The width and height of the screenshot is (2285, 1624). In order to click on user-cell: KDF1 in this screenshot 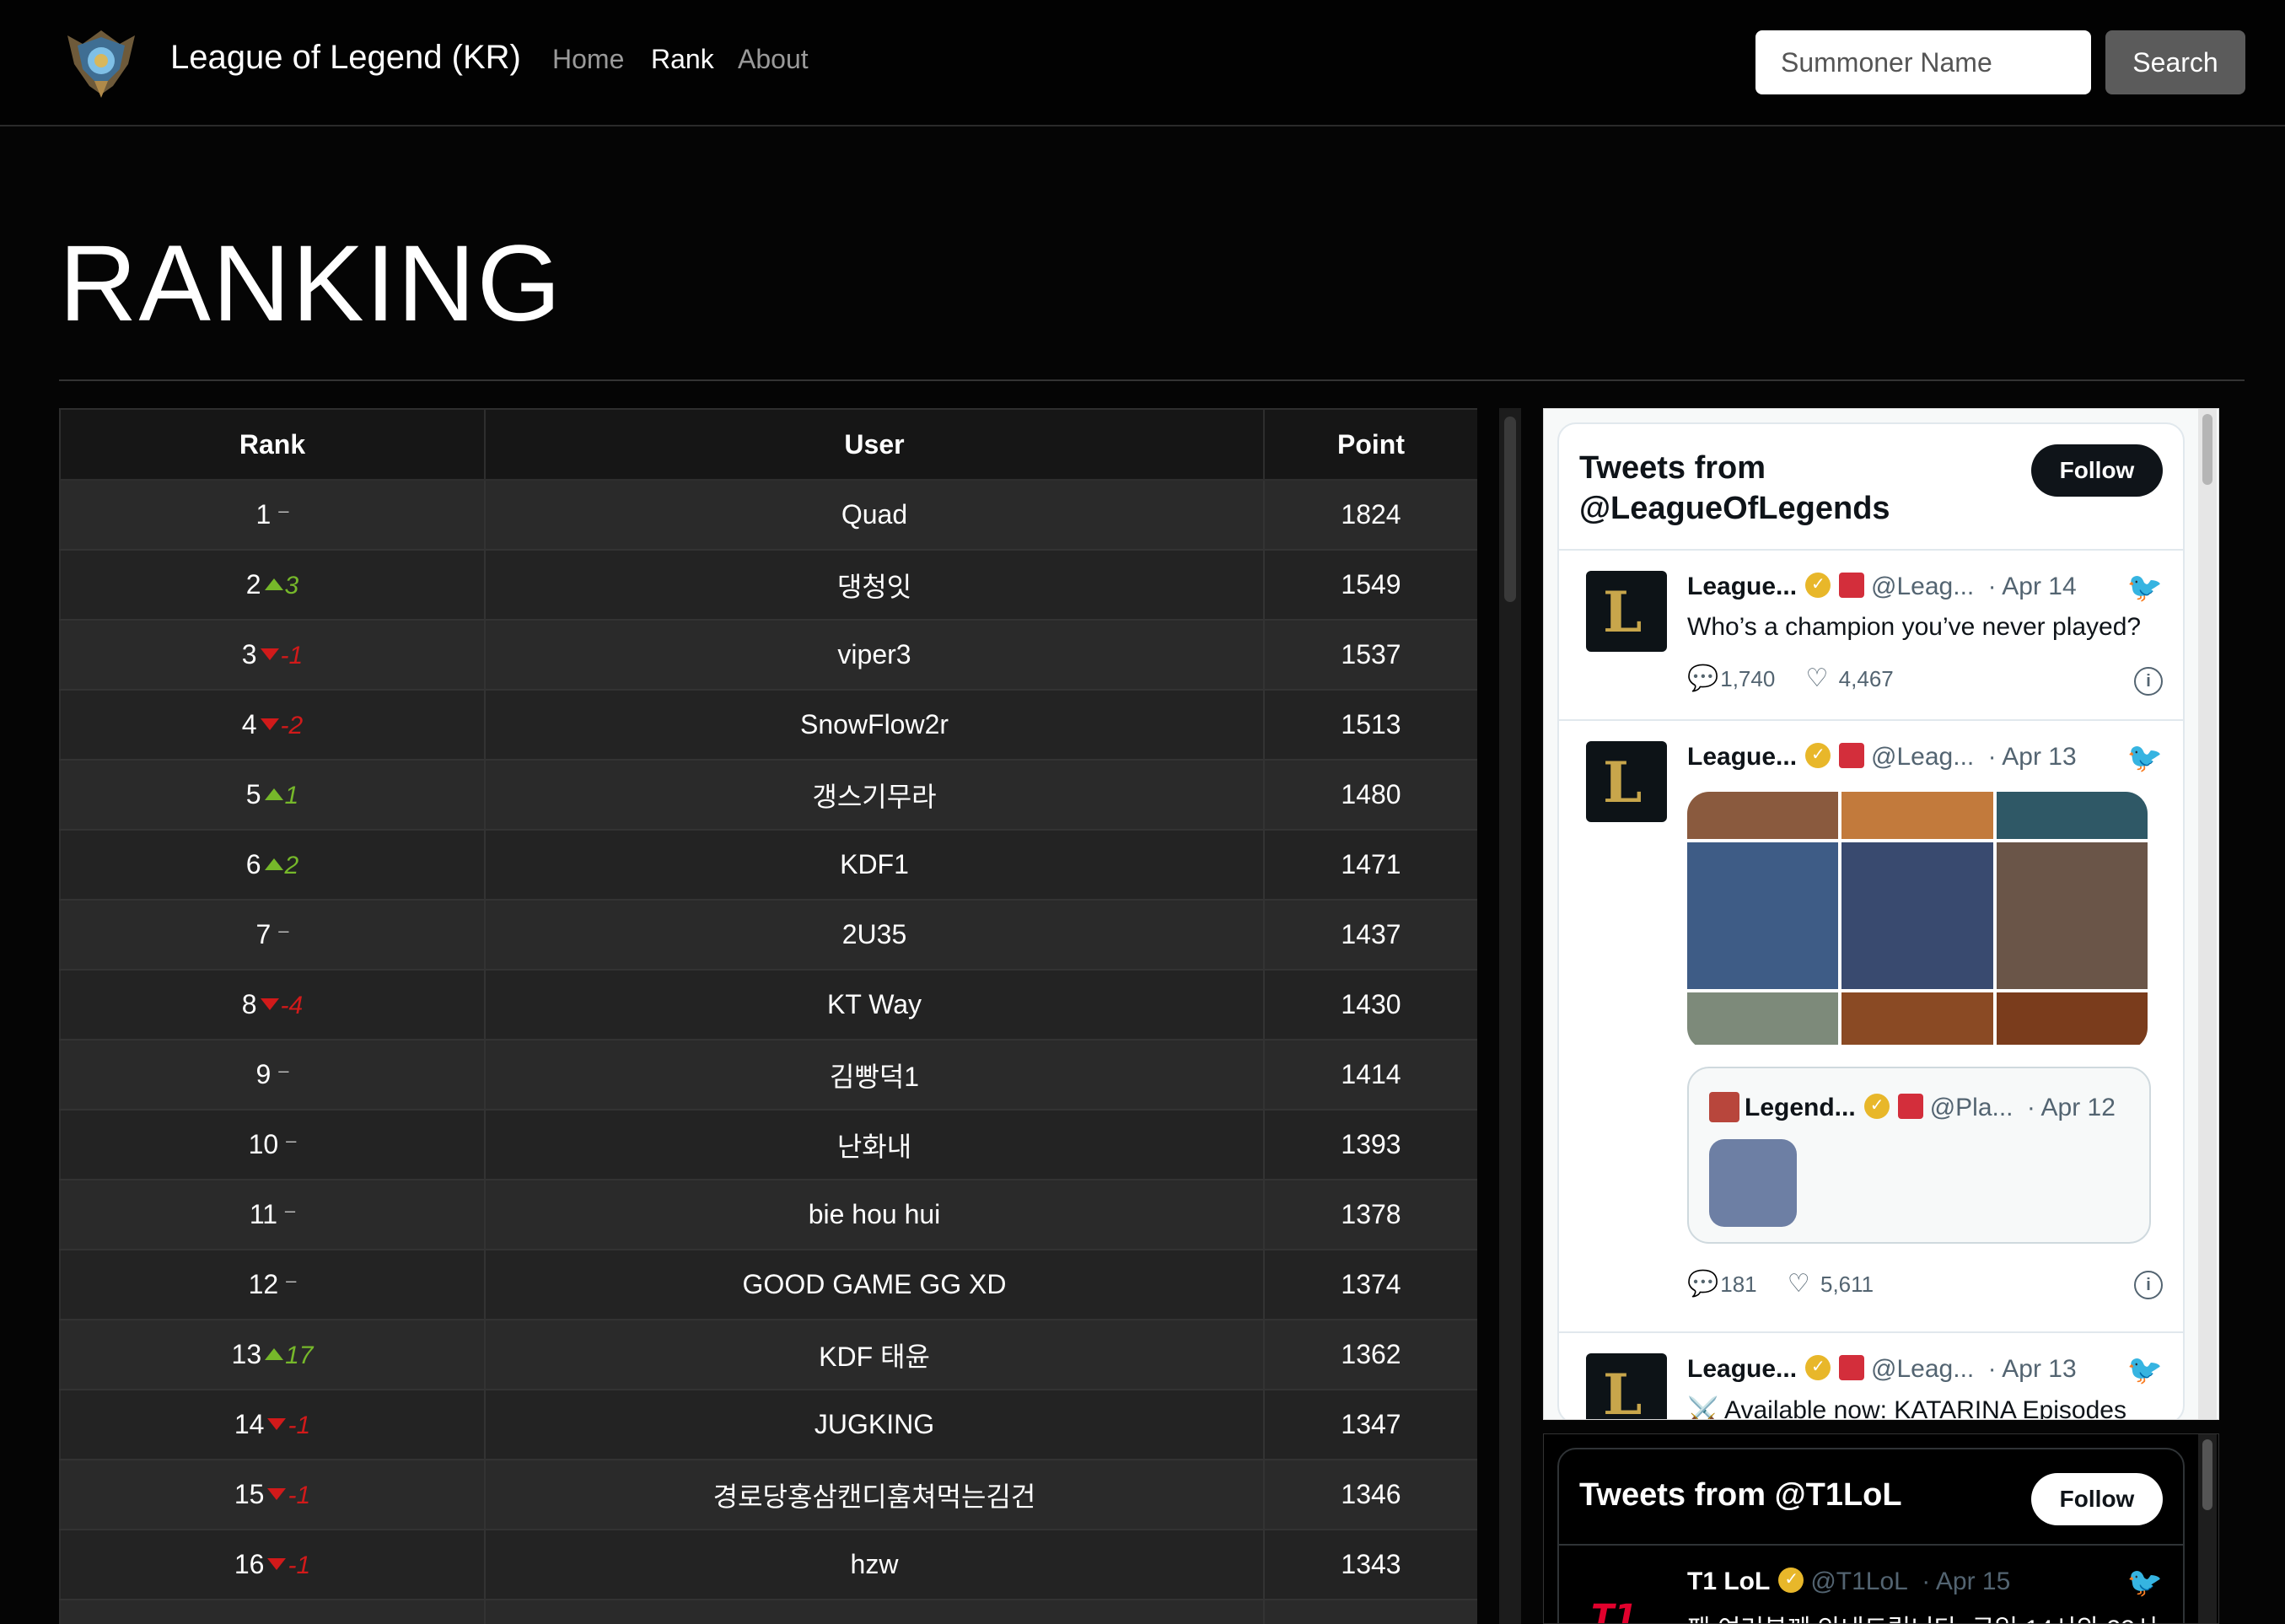, I will do `click(875, 865)`.